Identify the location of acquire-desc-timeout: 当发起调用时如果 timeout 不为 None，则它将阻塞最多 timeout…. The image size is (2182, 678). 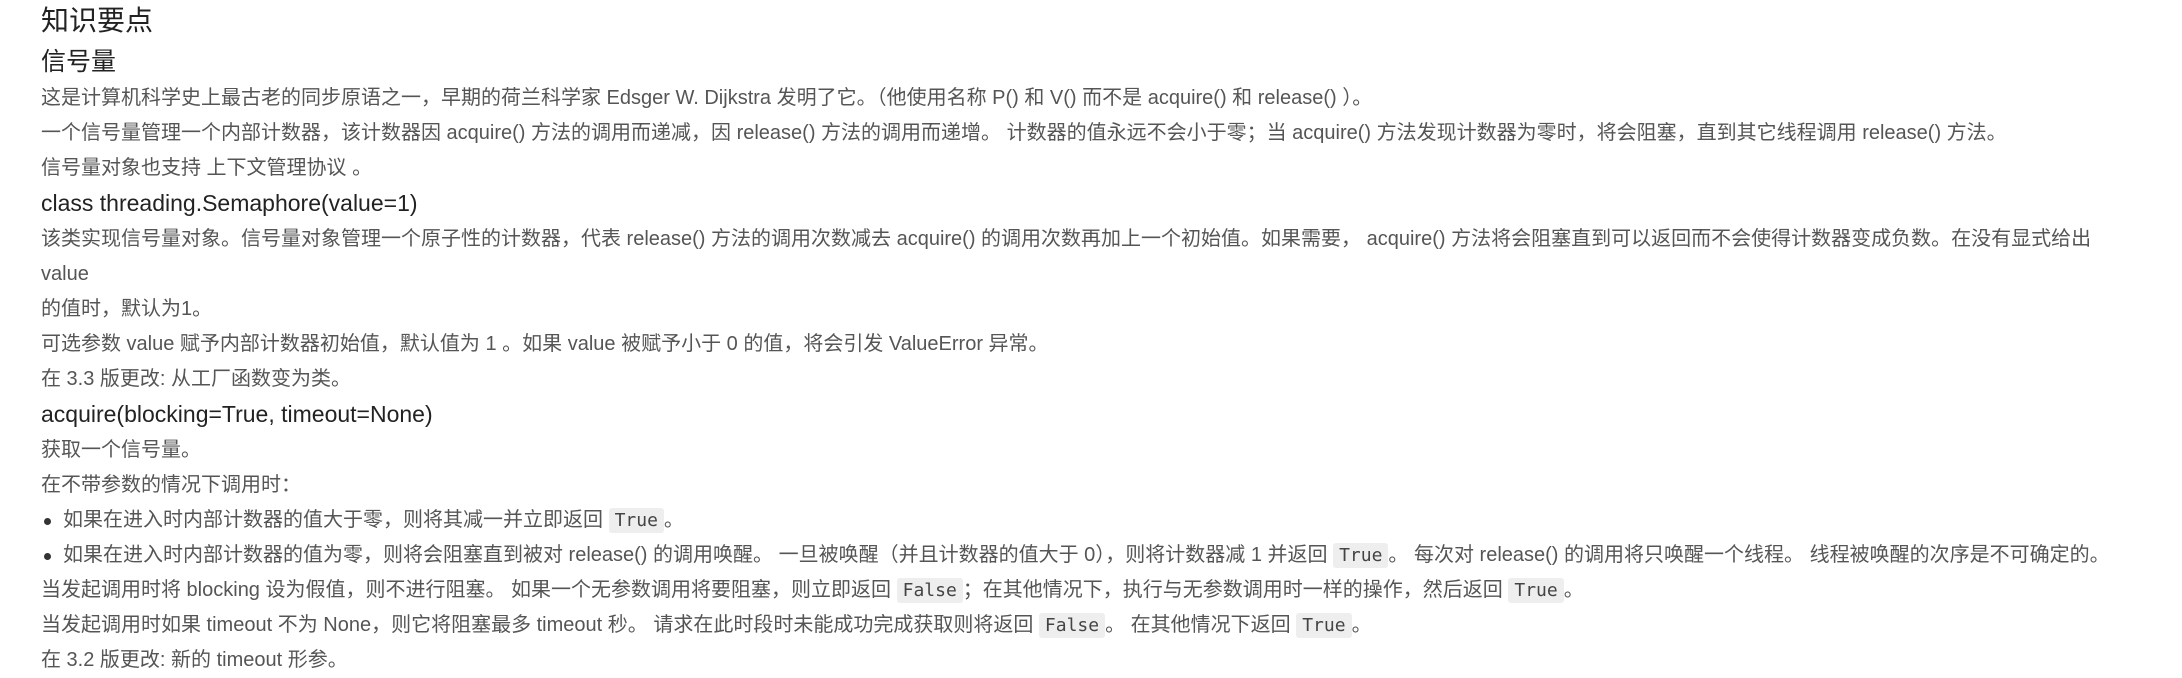
(1091, 625).